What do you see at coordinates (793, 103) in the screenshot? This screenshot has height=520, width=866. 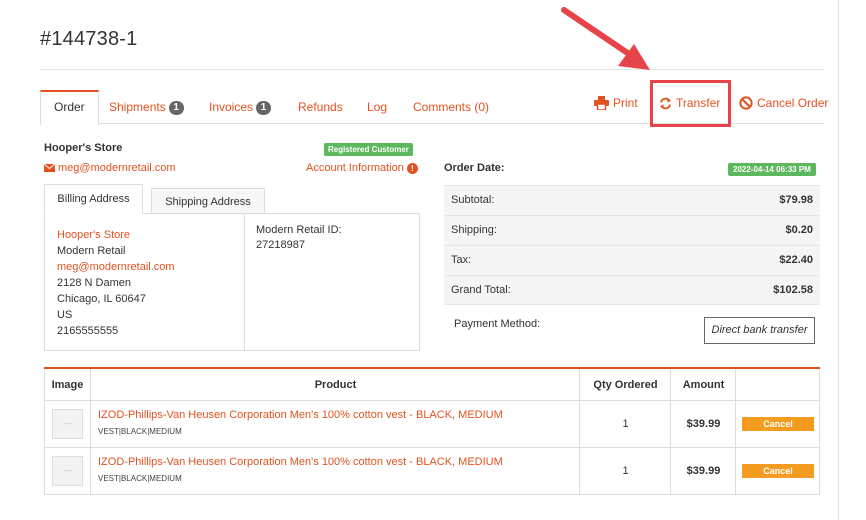 I see `cancel-order-label: Cancel Order` at bounding box center [793, 103].